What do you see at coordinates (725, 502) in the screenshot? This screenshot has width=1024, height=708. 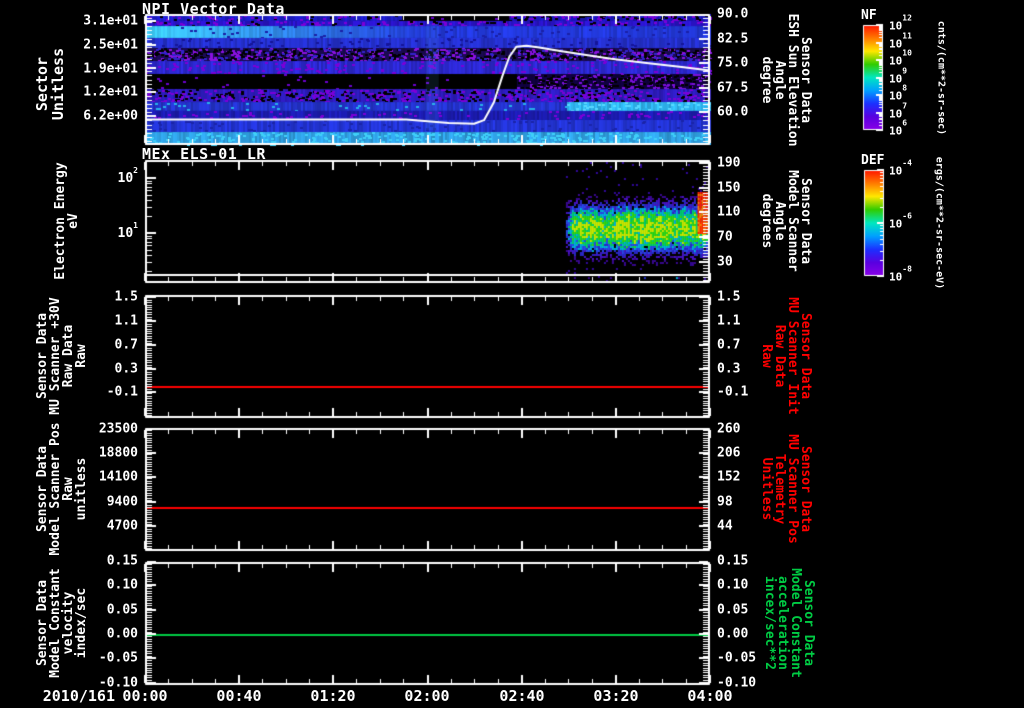 I see `tick-label: 98` at bounding box center [725, 502].